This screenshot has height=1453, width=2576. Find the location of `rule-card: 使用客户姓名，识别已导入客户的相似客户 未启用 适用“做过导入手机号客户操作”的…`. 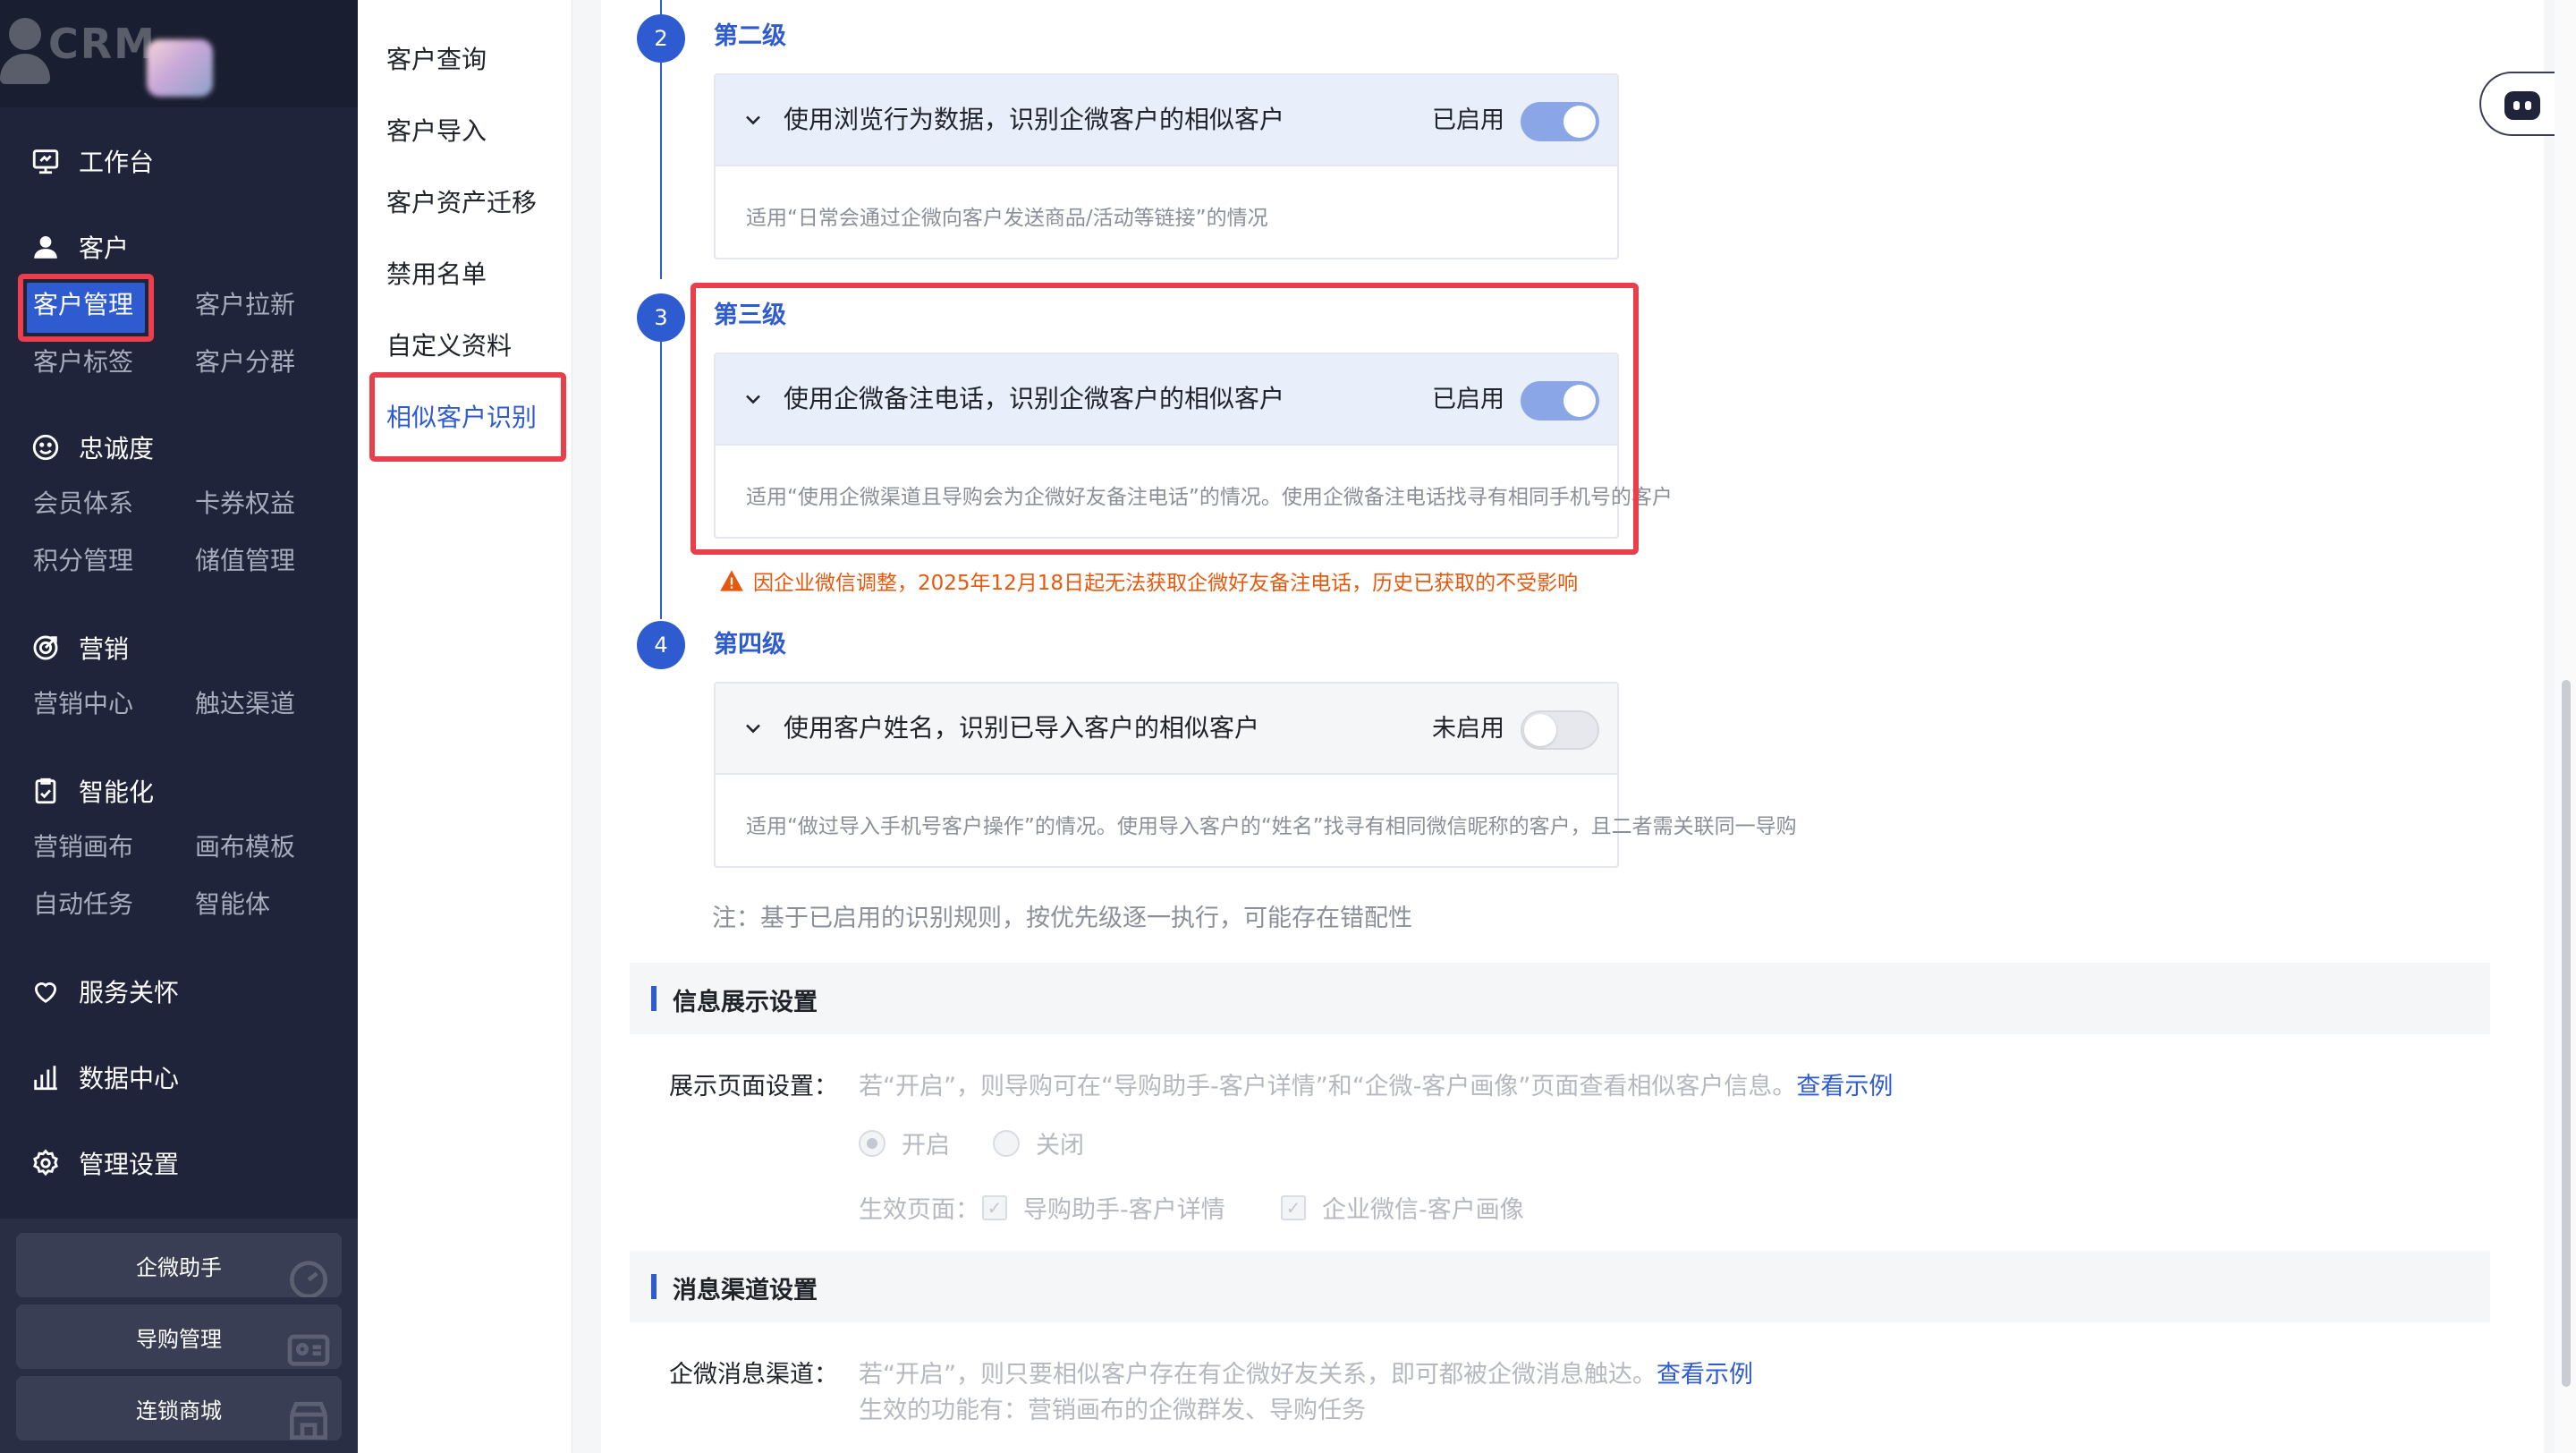

rule-card: 使用客户姓名，识别已导入客户的相似客户 未启用 适用“做过导入手机号客户操作”的… is located at coordinates (1255, 775).